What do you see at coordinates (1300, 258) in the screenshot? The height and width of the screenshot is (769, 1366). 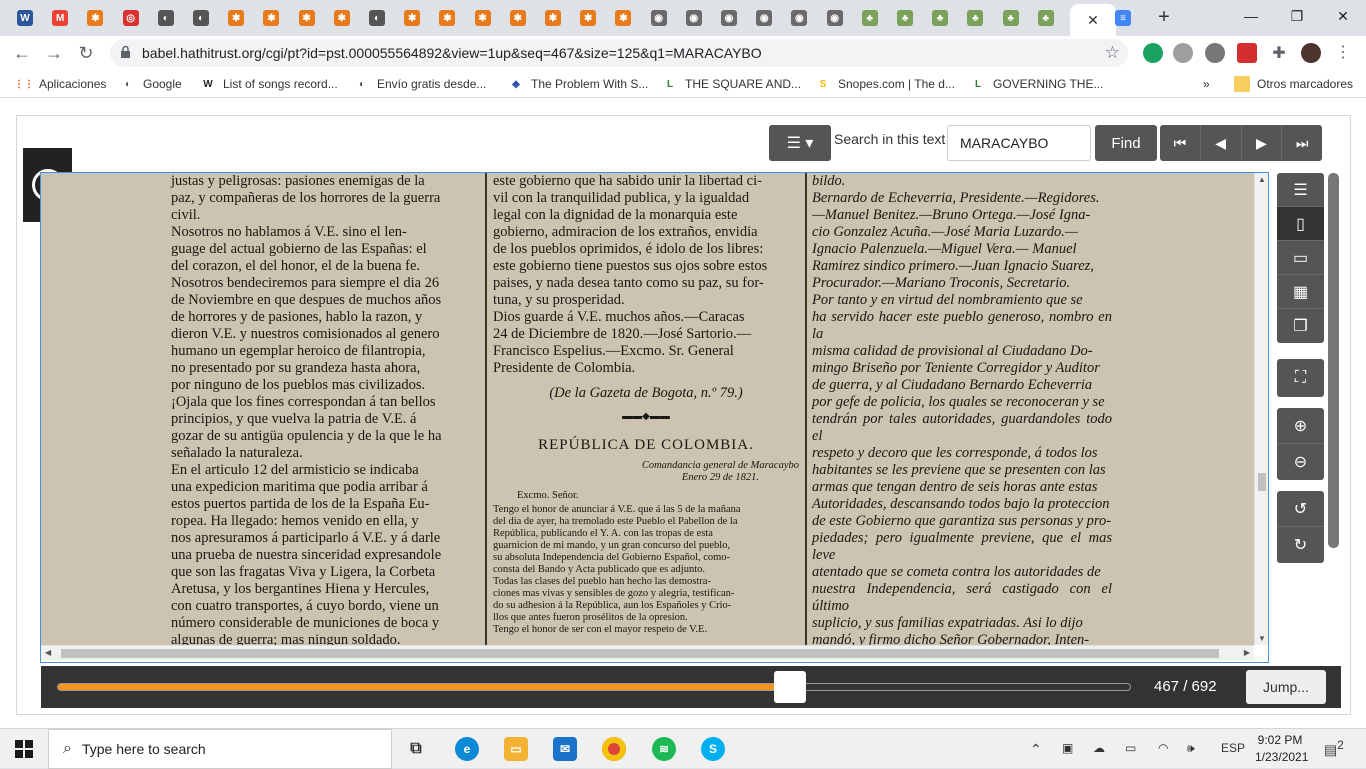 I see `flip-view-icon: ▭` at bounding box center [1300, 258].